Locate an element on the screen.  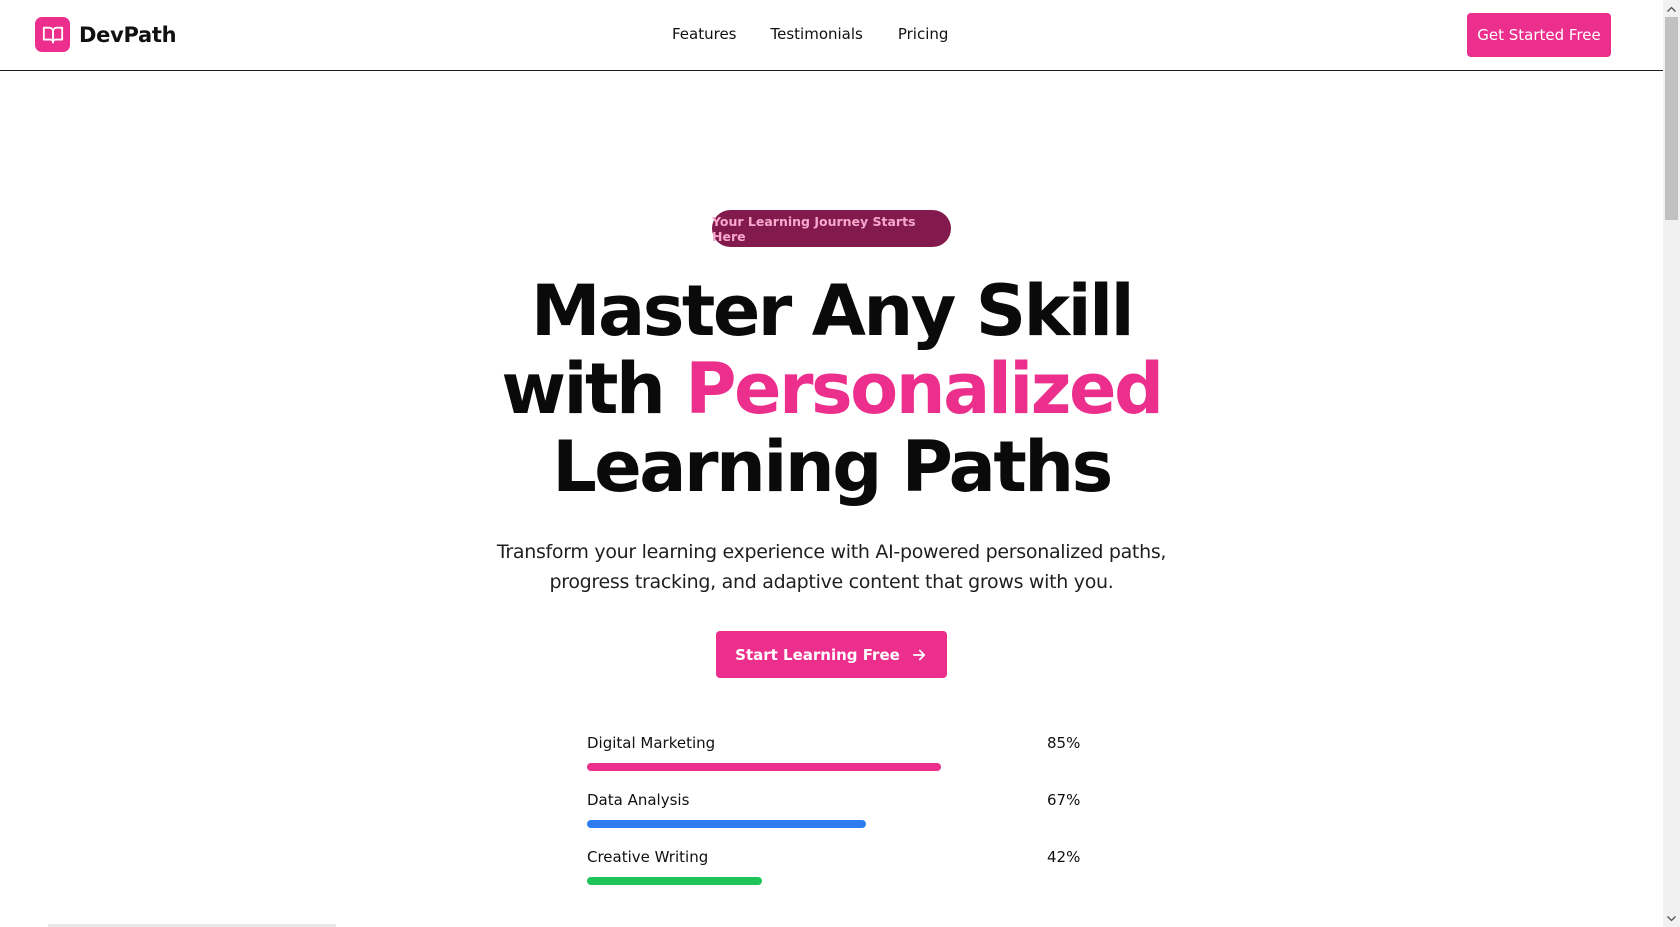
progress-item: Digital Marketing 85% is located at coordinates (834, 762).